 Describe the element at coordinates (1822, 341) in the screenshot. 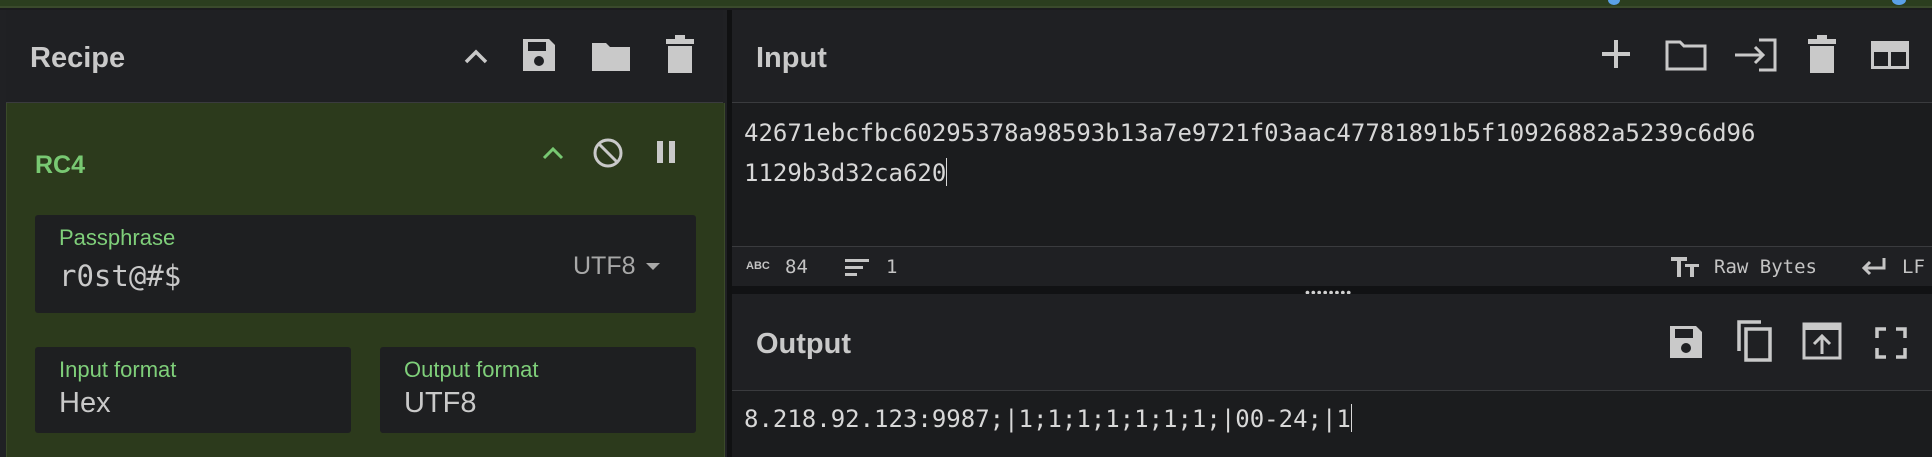

I see `replace-input-icon` at that location.